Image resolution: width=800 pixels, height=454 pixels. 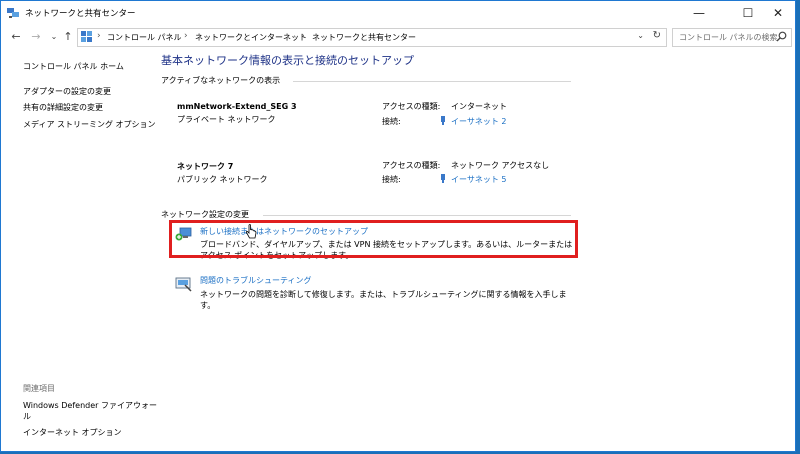 What do you see at coordinates (36, 37) in the screenshot?
I see `forward-arrow-icon: →` at bounding box center [36, 37].